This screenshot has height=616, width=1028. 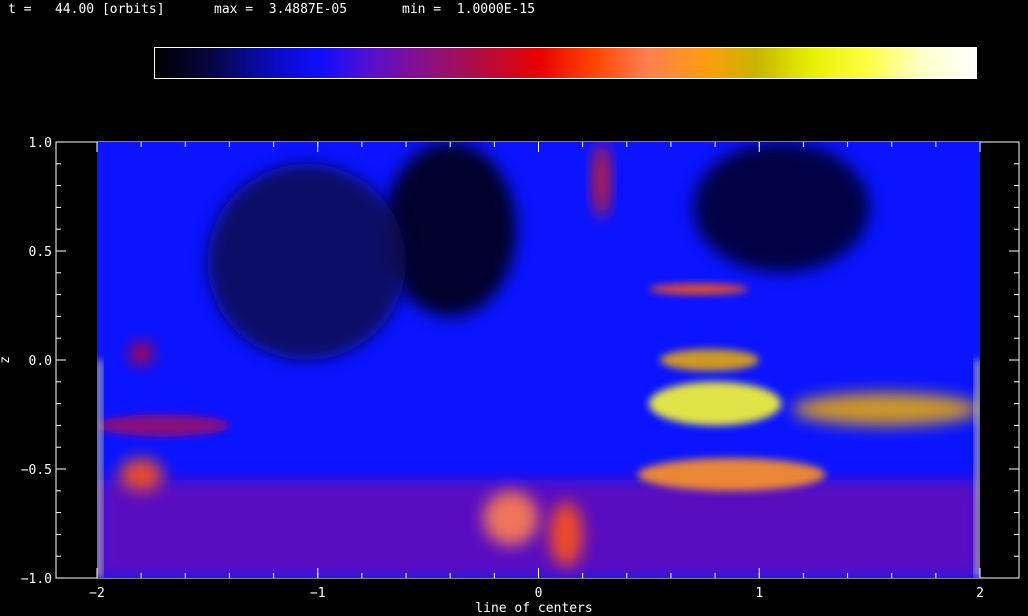 I want to click on x-tick-label: −2, so click(x=97, y=593).